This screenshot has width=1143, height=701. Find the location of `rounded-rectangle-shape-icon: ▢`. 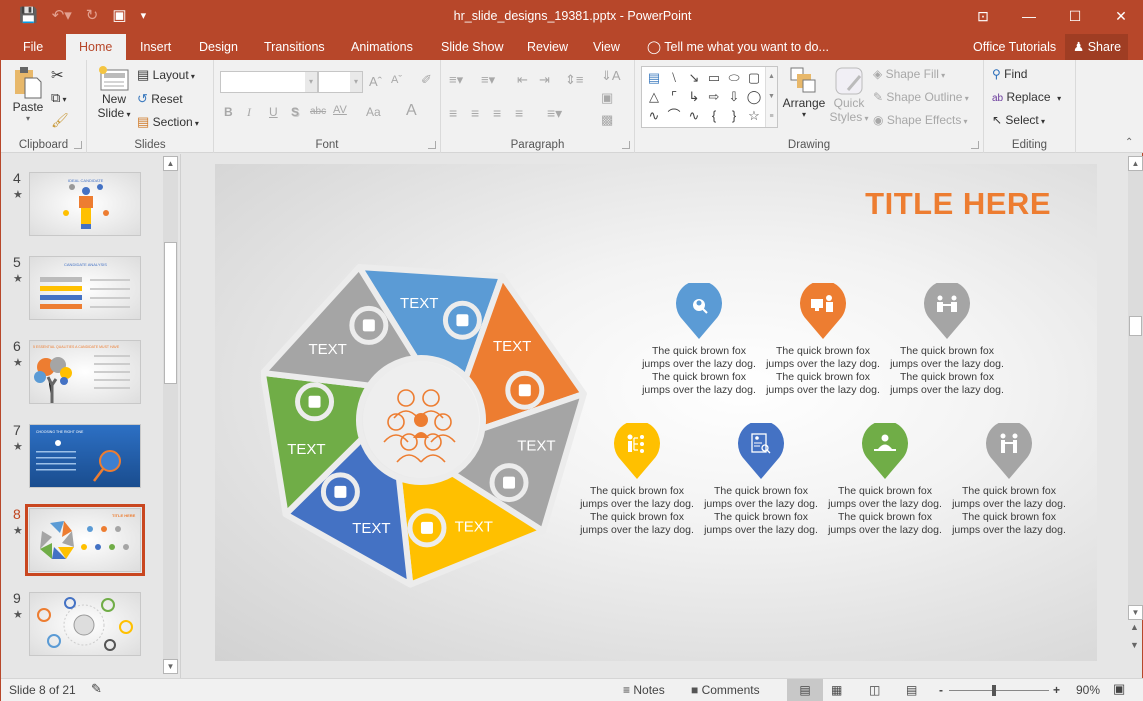

rounded-rectangle-shape-icon: ▢ is located at coordinates (754, 77).